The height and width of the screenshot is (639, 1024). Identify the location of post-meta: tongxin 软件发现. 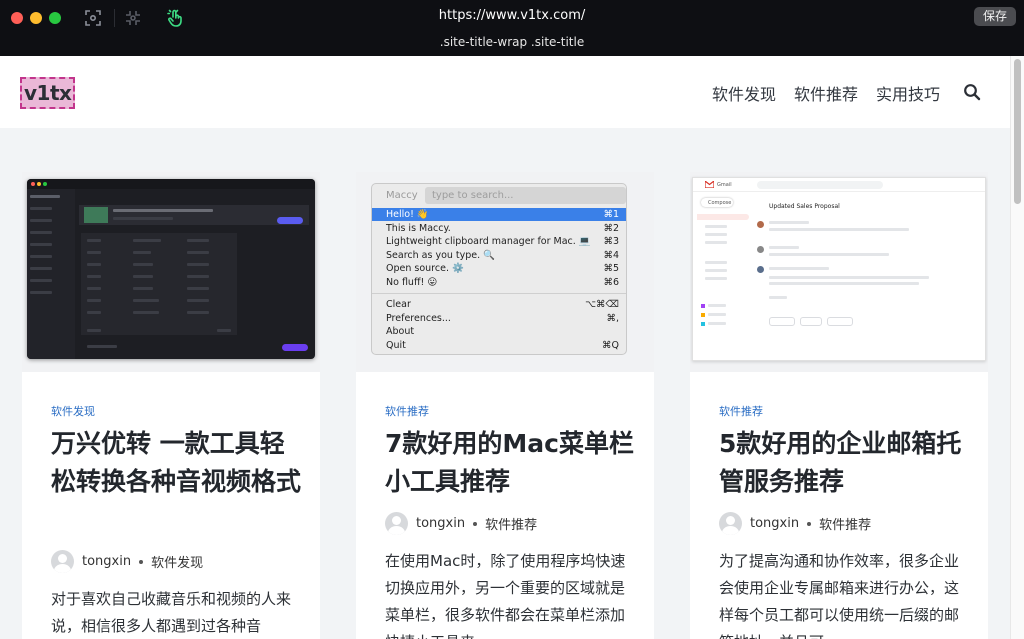
(127, 561).